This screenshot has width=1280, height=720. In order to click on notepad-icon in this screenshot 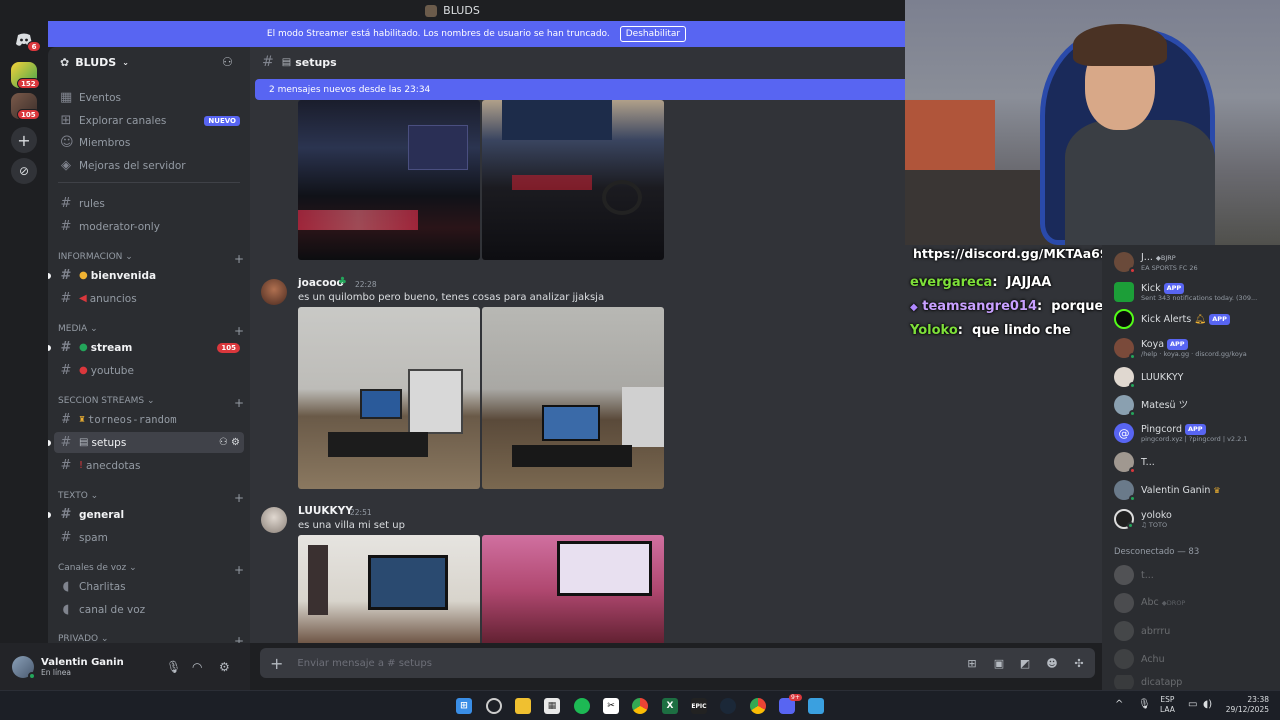, I will do `click(816, 706)`.